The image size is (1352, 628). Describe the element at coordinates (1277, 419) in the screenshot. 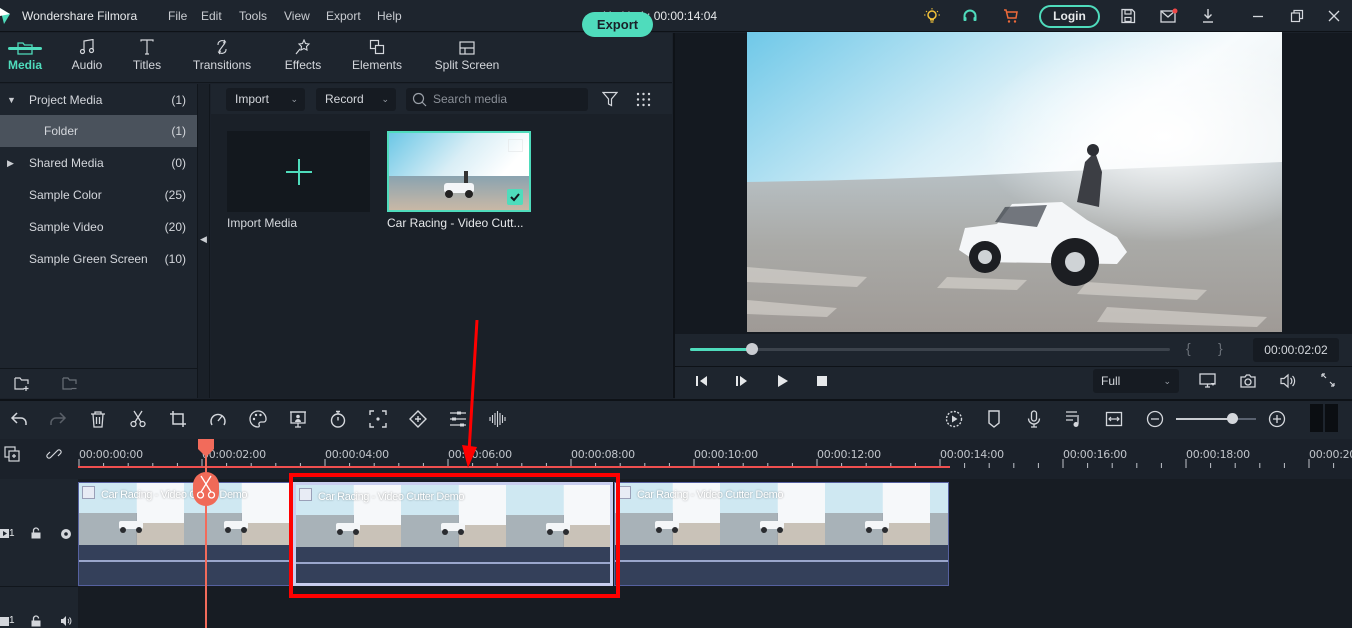

I see `zoom-in-icon` at that location.